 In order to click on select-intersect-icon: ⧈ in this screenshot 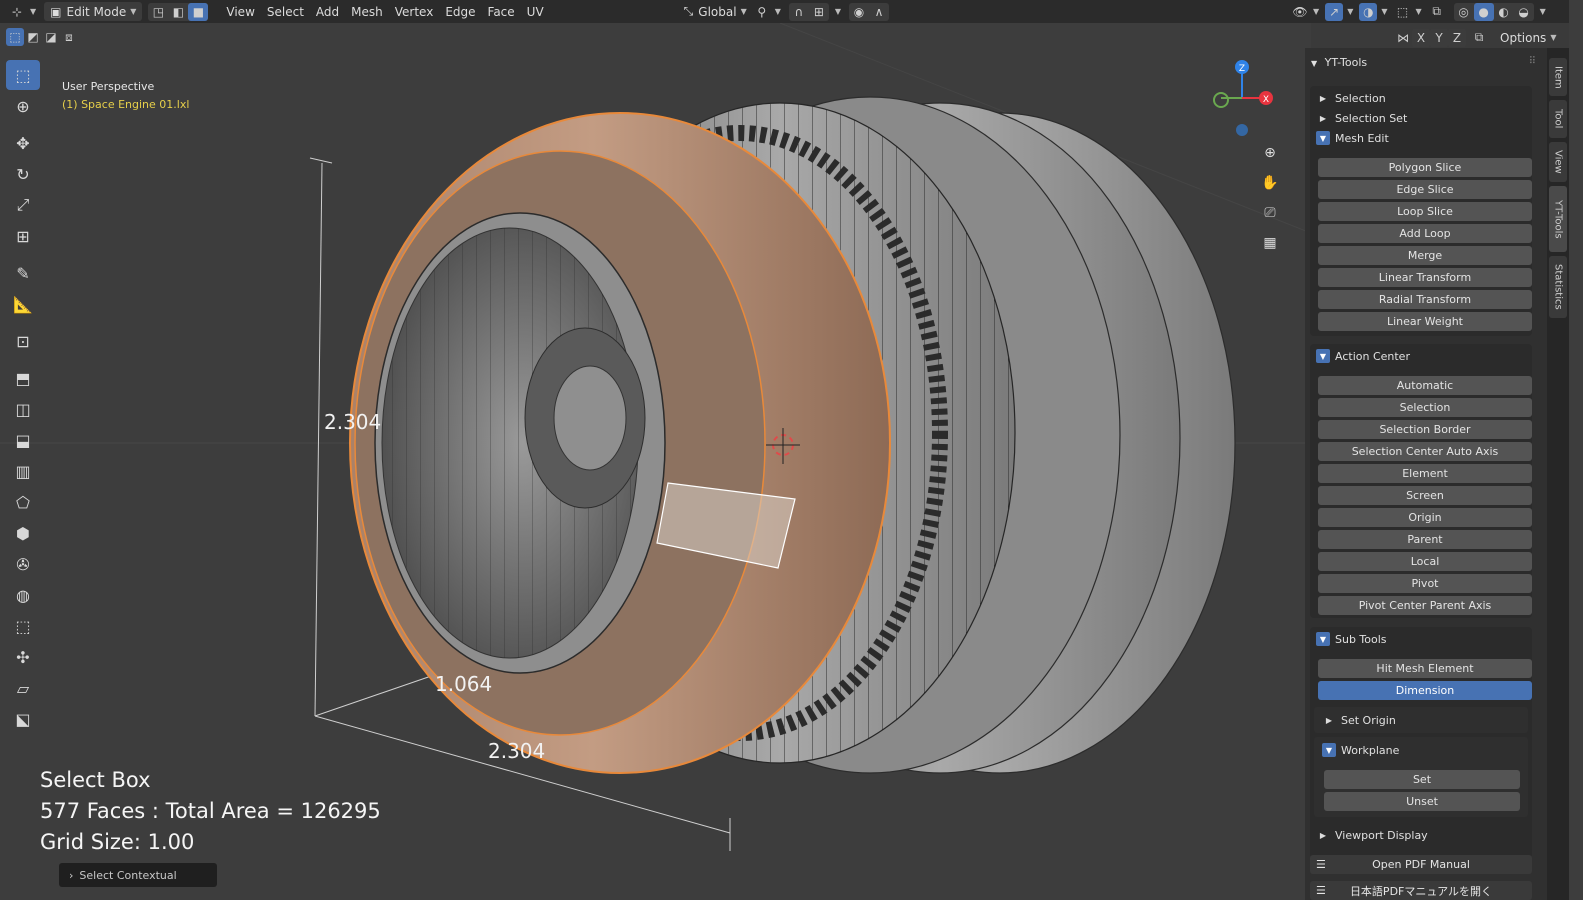, I will do `click(69, 37)`.